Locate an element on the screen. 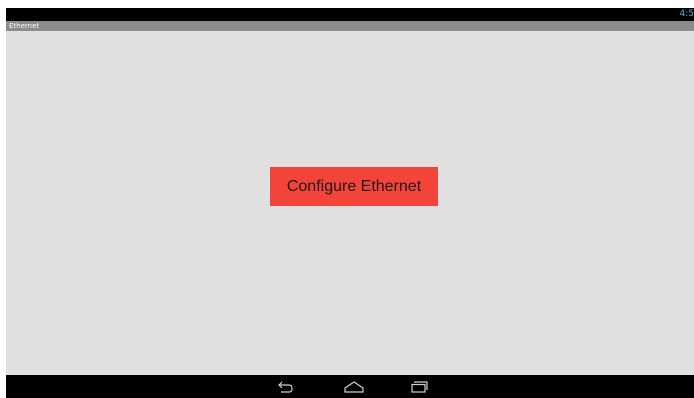  status-bar: 4:5 is located at coordinates (350, 14).